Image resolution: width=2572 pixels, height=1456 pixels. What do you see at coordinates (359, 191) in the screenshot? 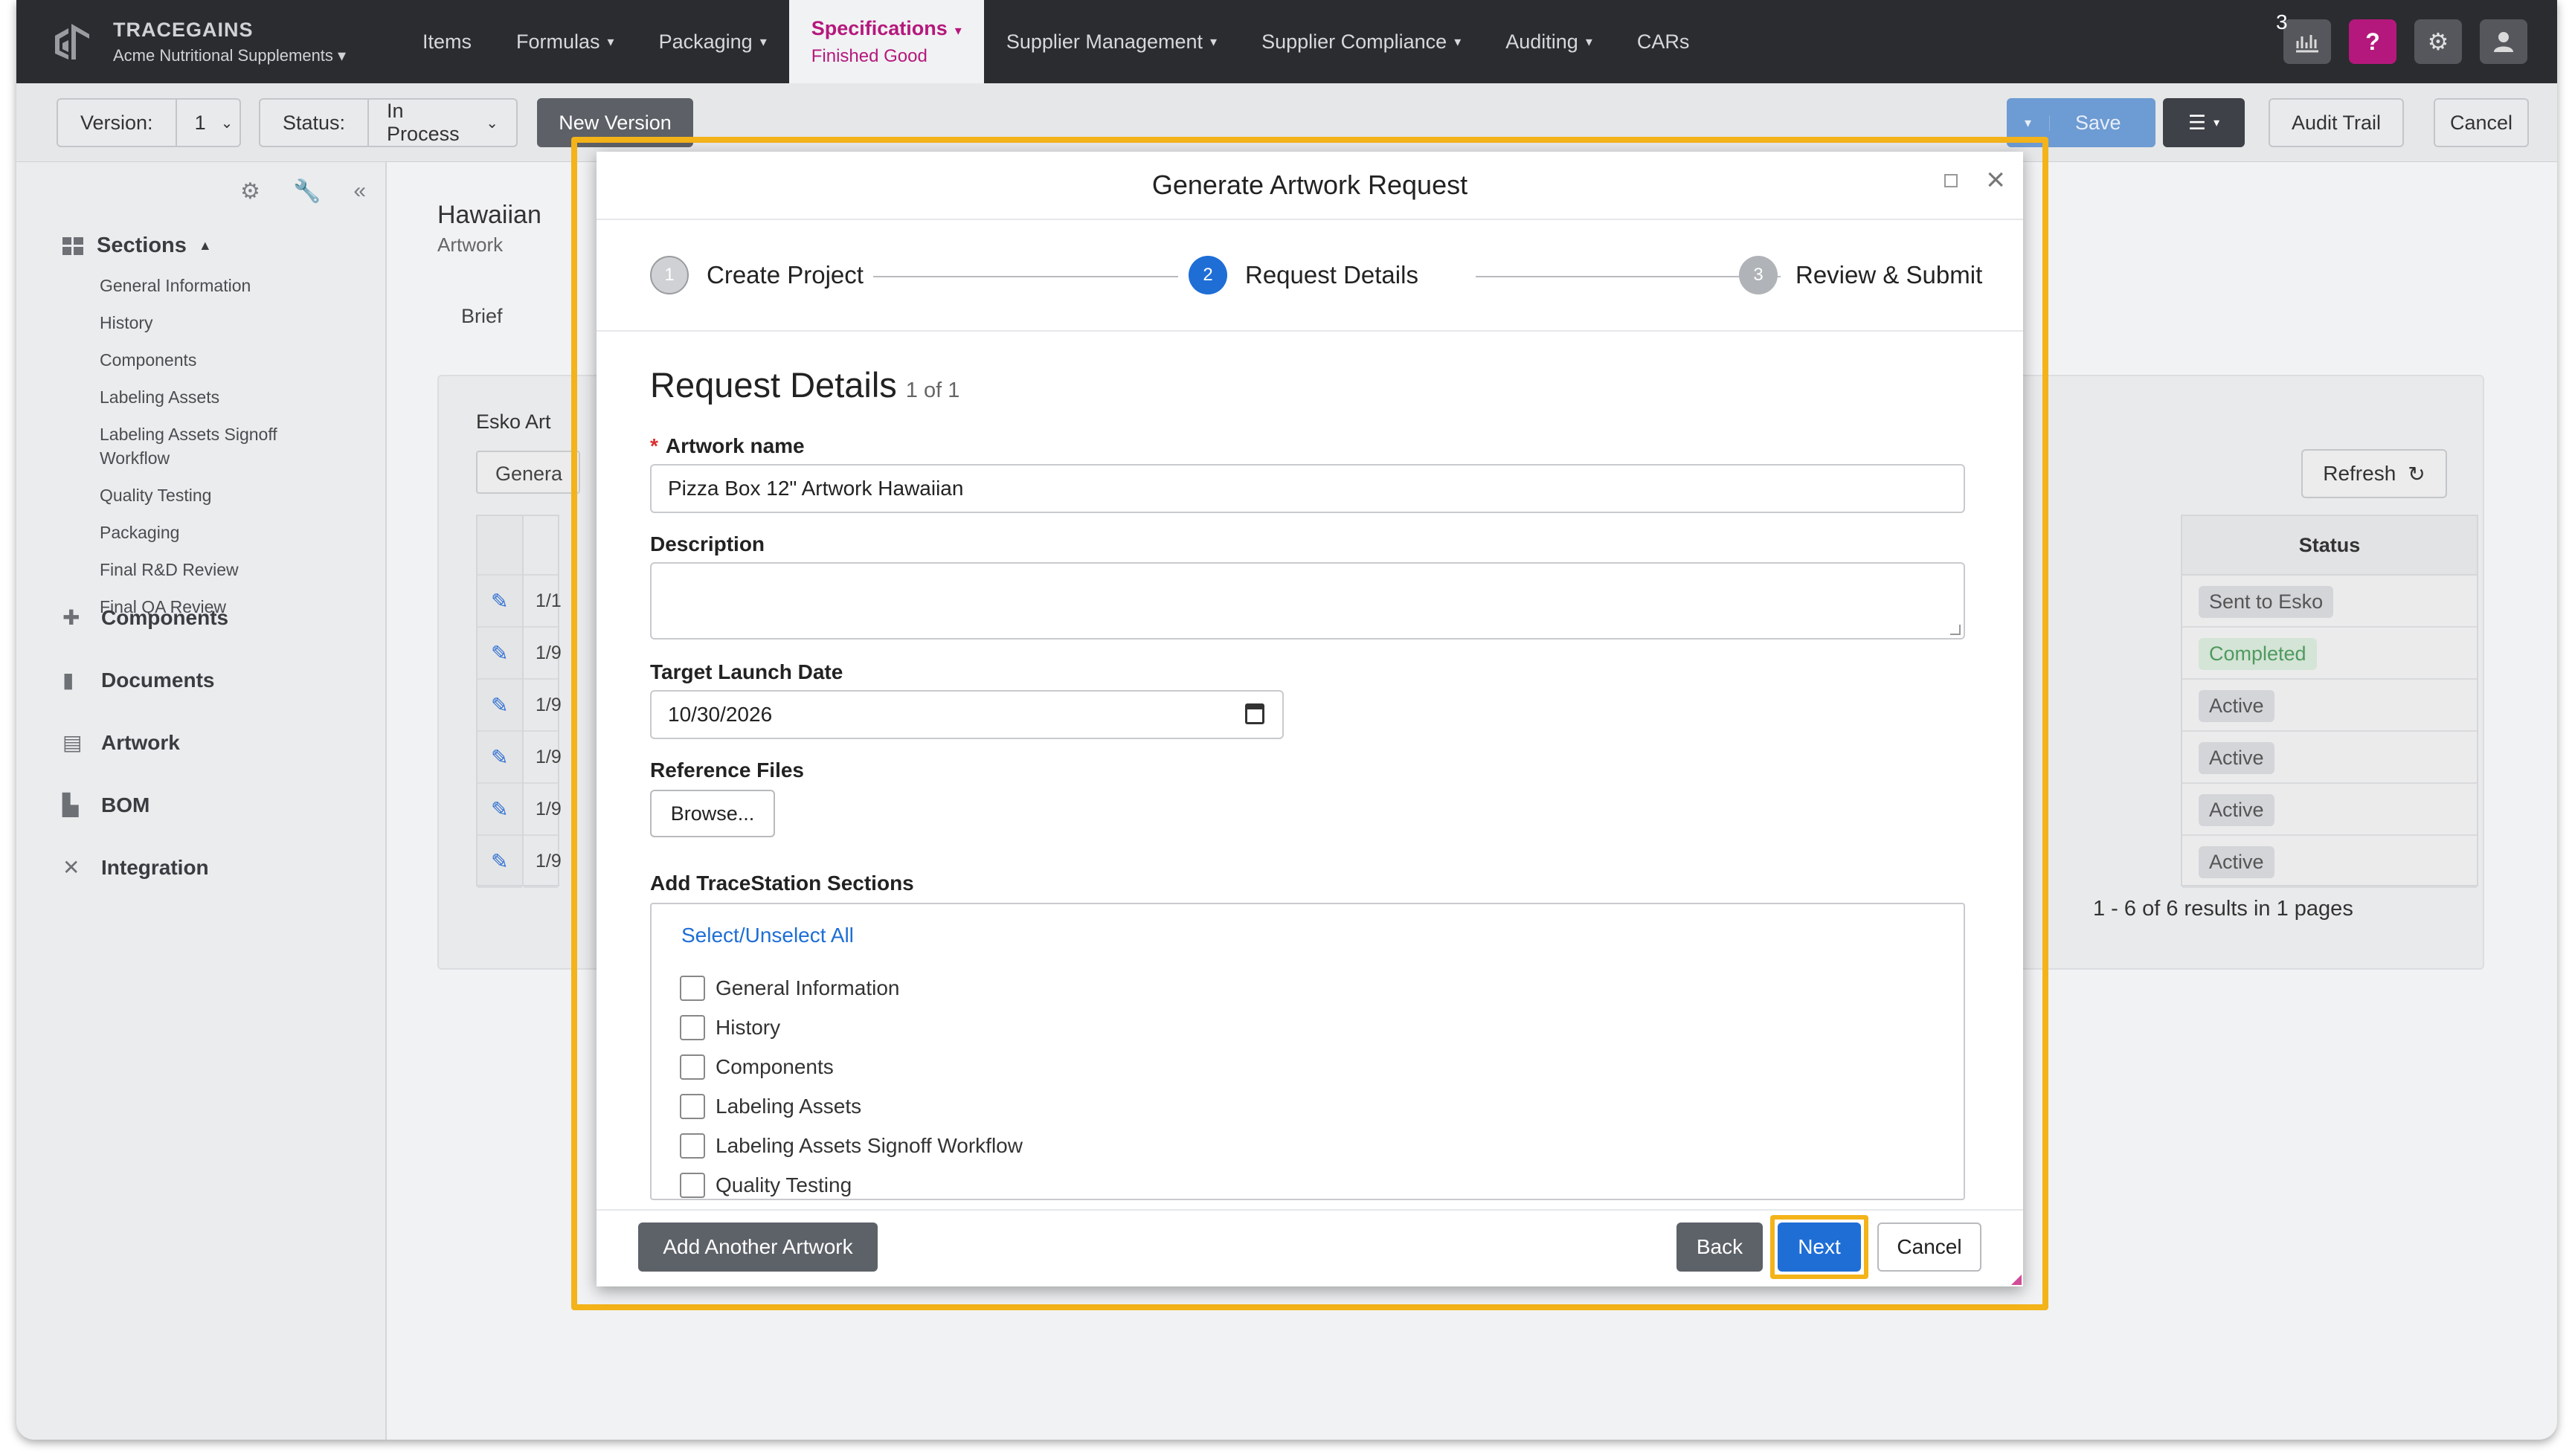
I see `collapse-sidebar-icon: «` at bounding box center [359, 191].